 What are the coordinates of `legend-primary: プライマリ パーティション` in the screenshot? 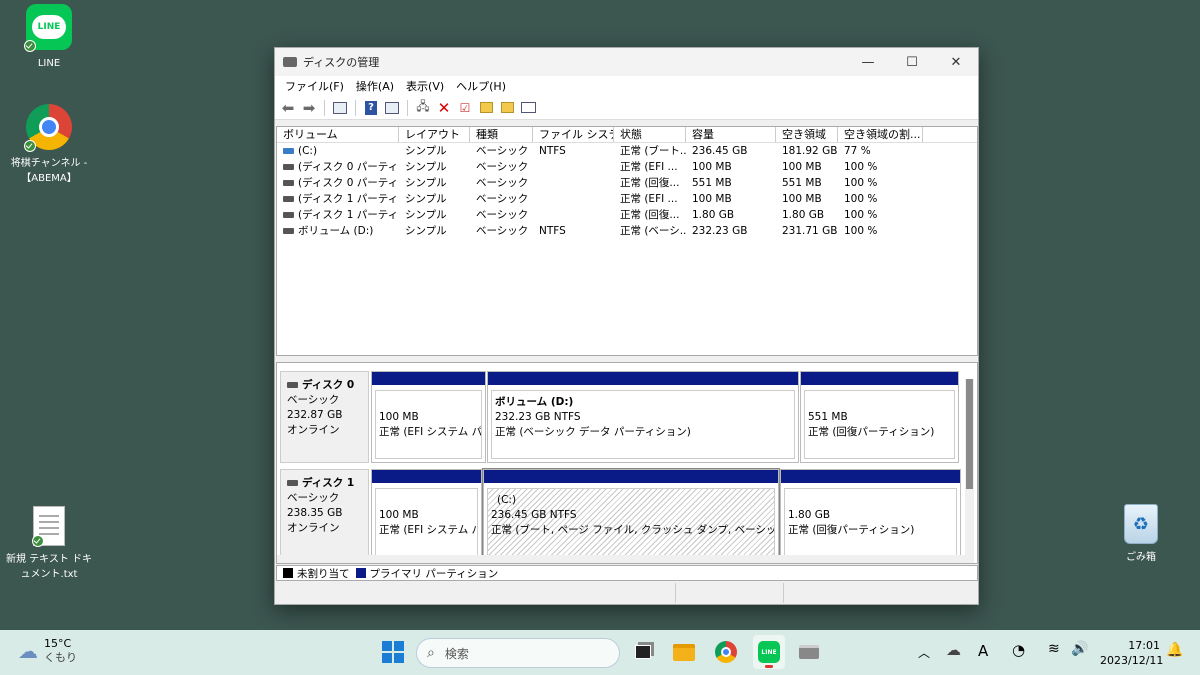 It's located at (434, 573).